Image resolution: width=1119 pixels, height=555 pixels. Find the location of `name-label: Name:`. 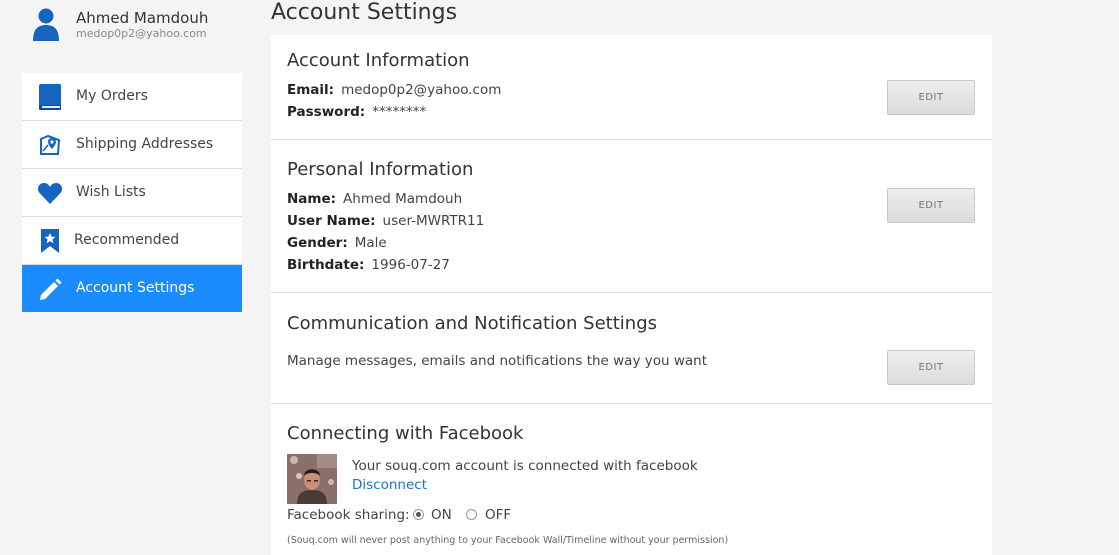

name-label: Name: is located at coordinates (312, 199).